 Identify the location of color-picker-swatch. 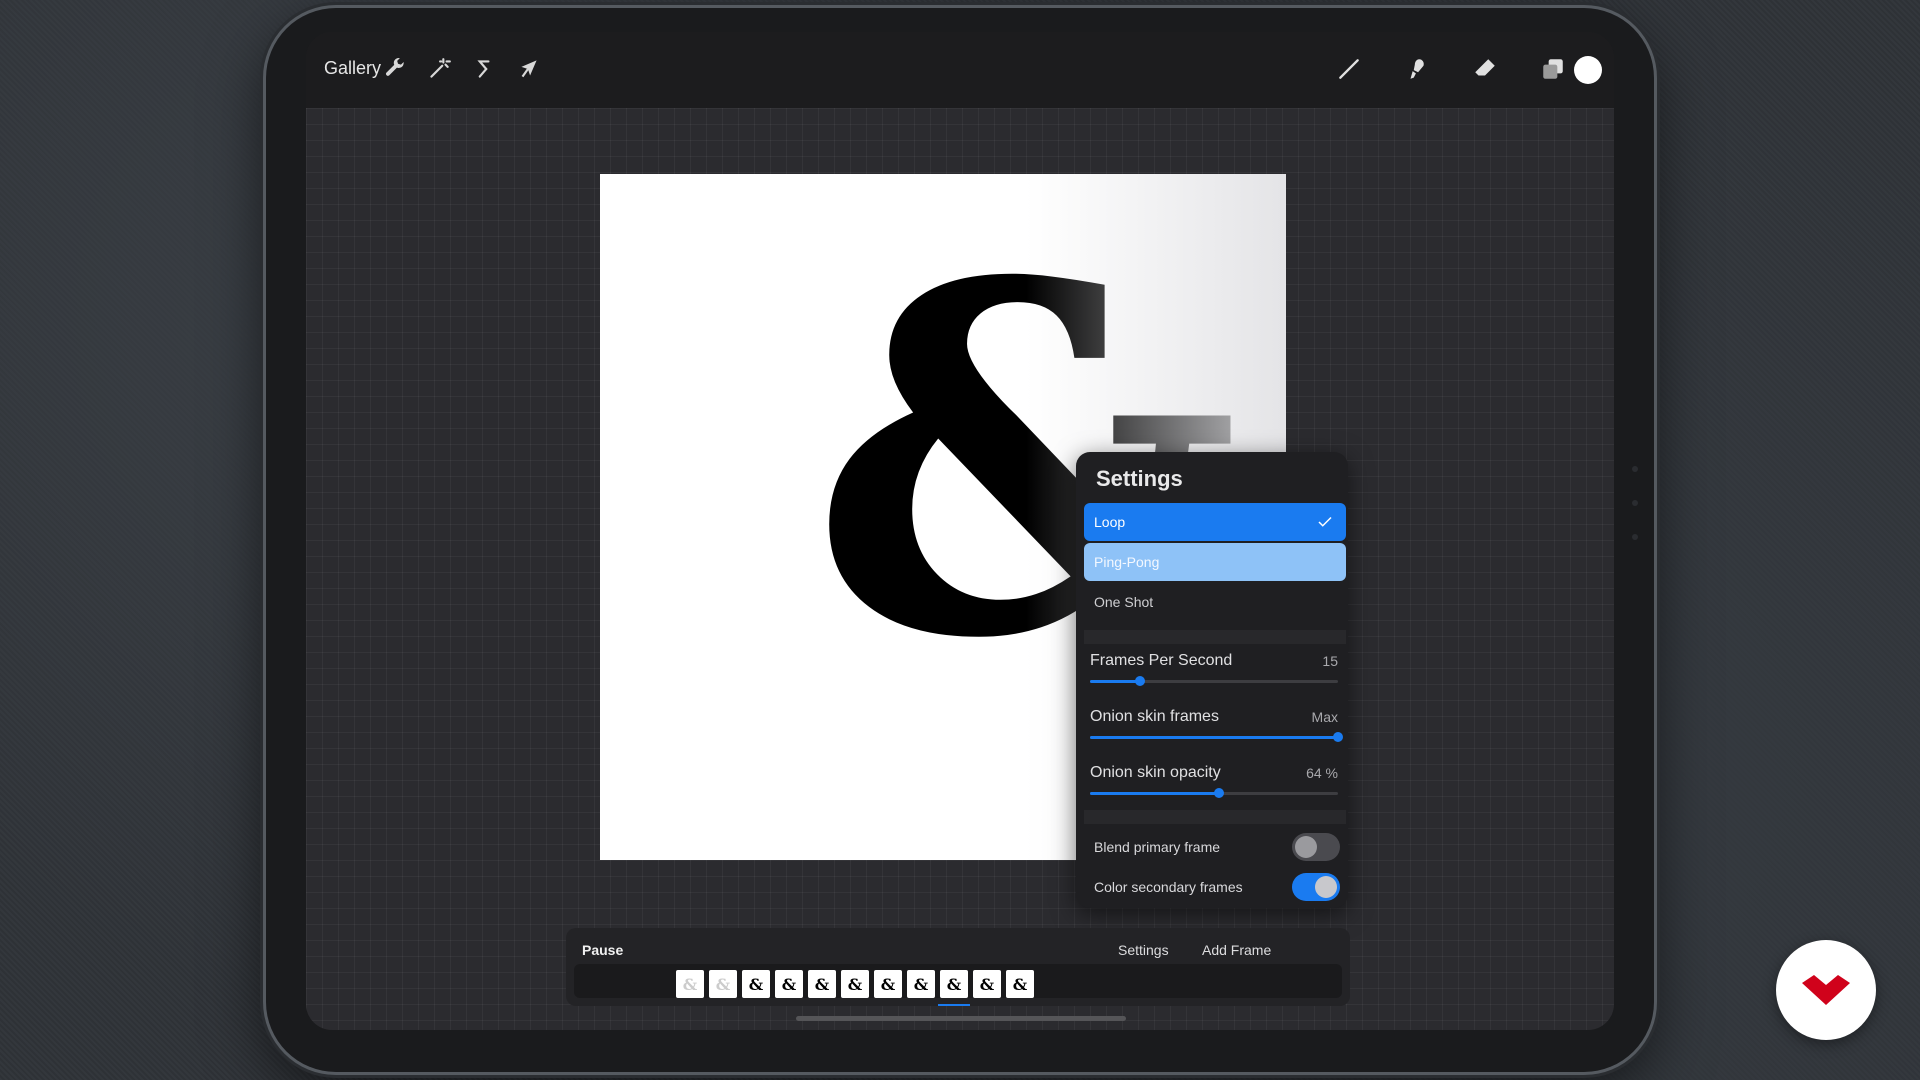
(1588, 70).